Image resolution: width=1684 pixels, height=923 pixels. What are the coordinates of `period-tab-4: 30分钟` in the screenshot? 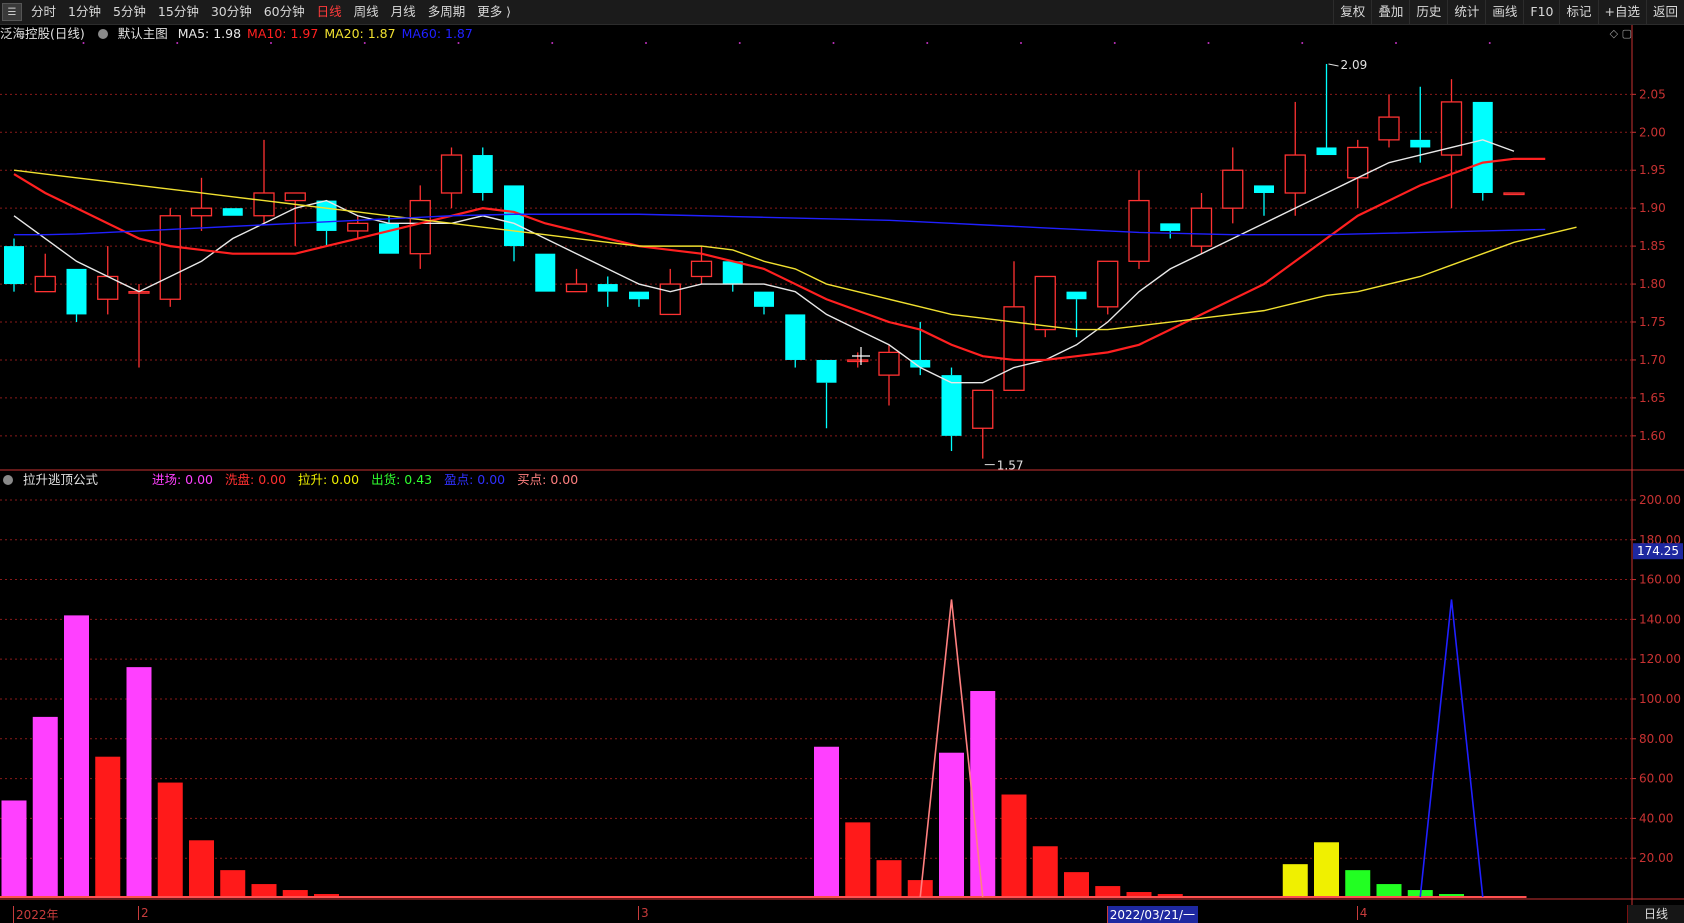 It's located at (231, 12).